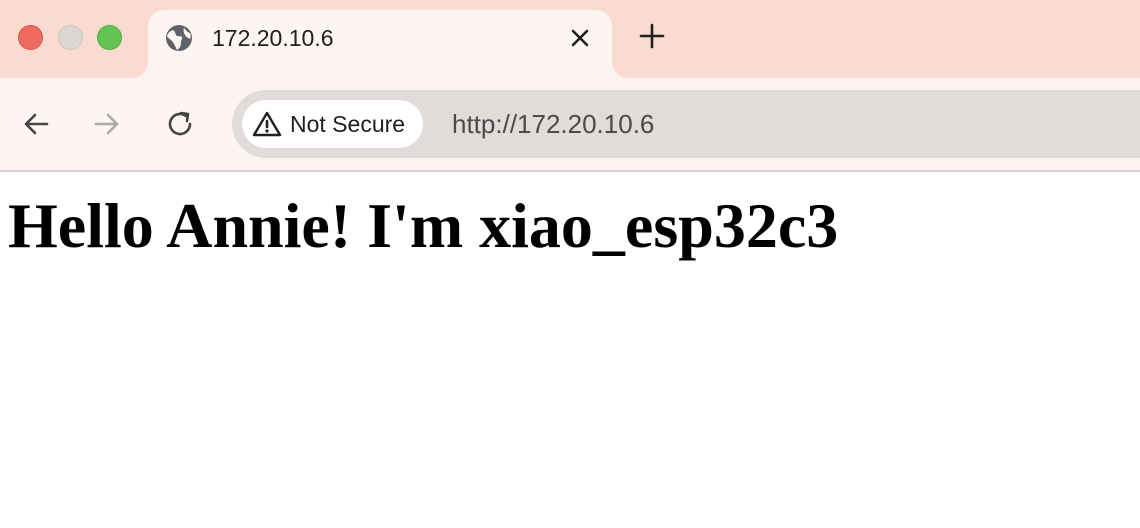 This screenshot has height=528, width=1140. Describe the element at coordinates (267, 124) in the screenshot. I see `warning-triangle-icon` at that location.